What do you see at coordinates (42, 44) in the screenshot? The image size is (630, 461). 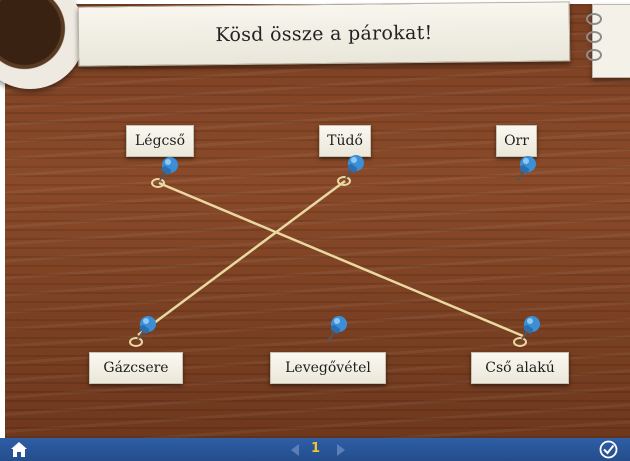 I see `coffee-cup-decoration` at bounding box center [42, 44].